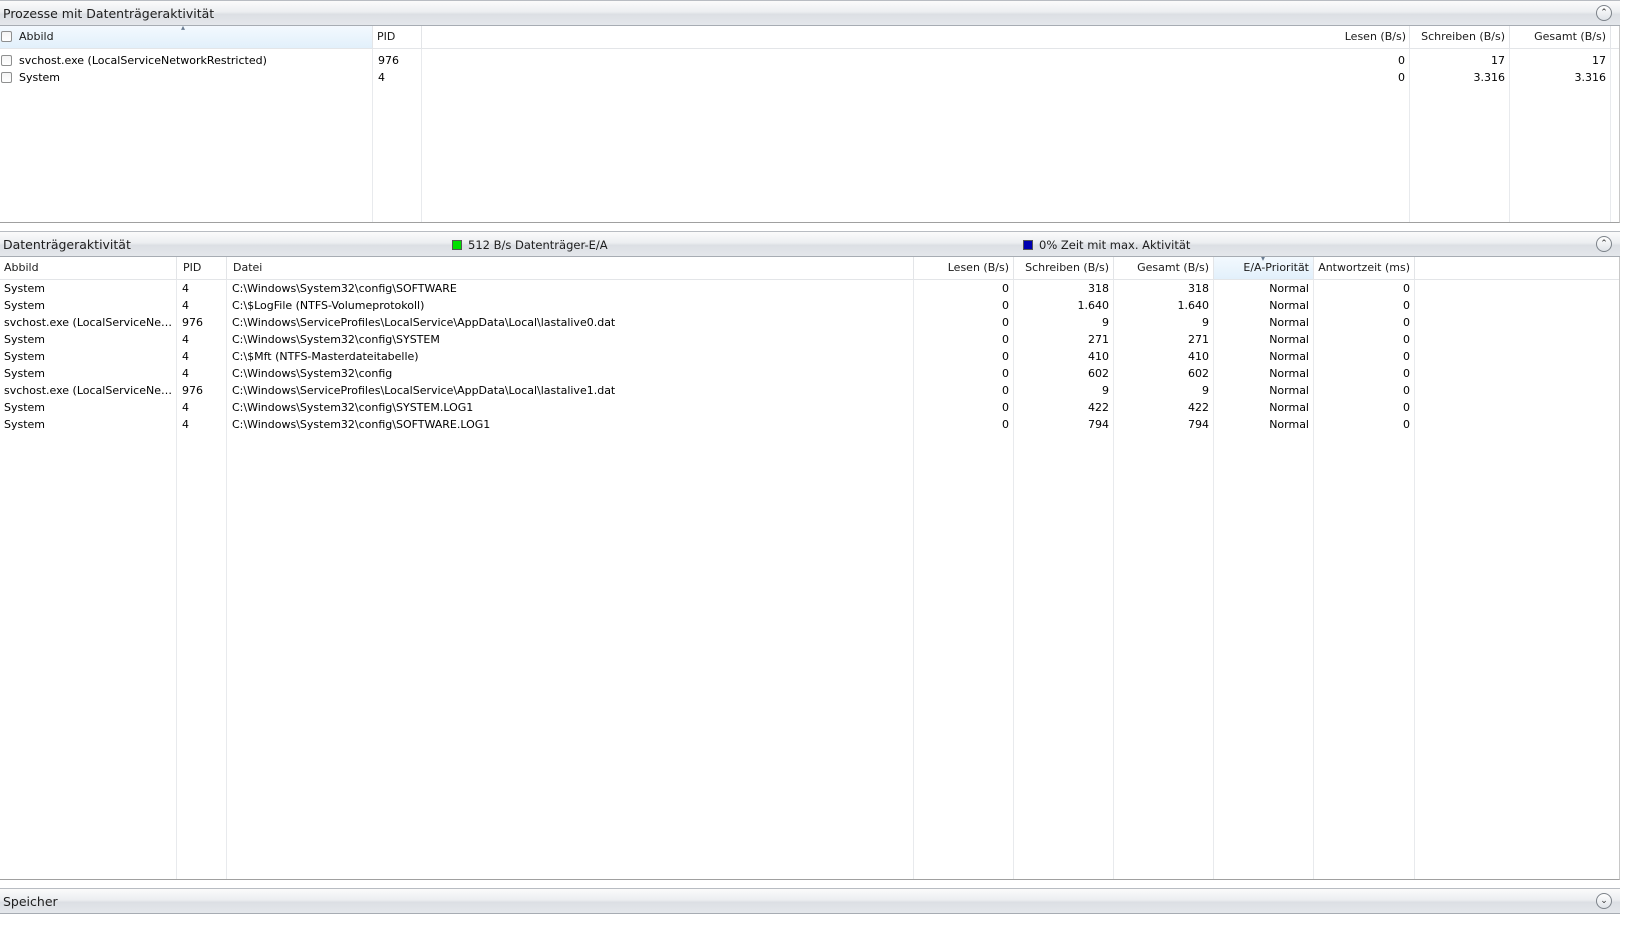 Image resolution: width=1626 pixels, height=925 pixels. Describe the element at coordinates (810, 901) in the screenshot. I see `memory-section-header: Speicher ⌄` at that location.